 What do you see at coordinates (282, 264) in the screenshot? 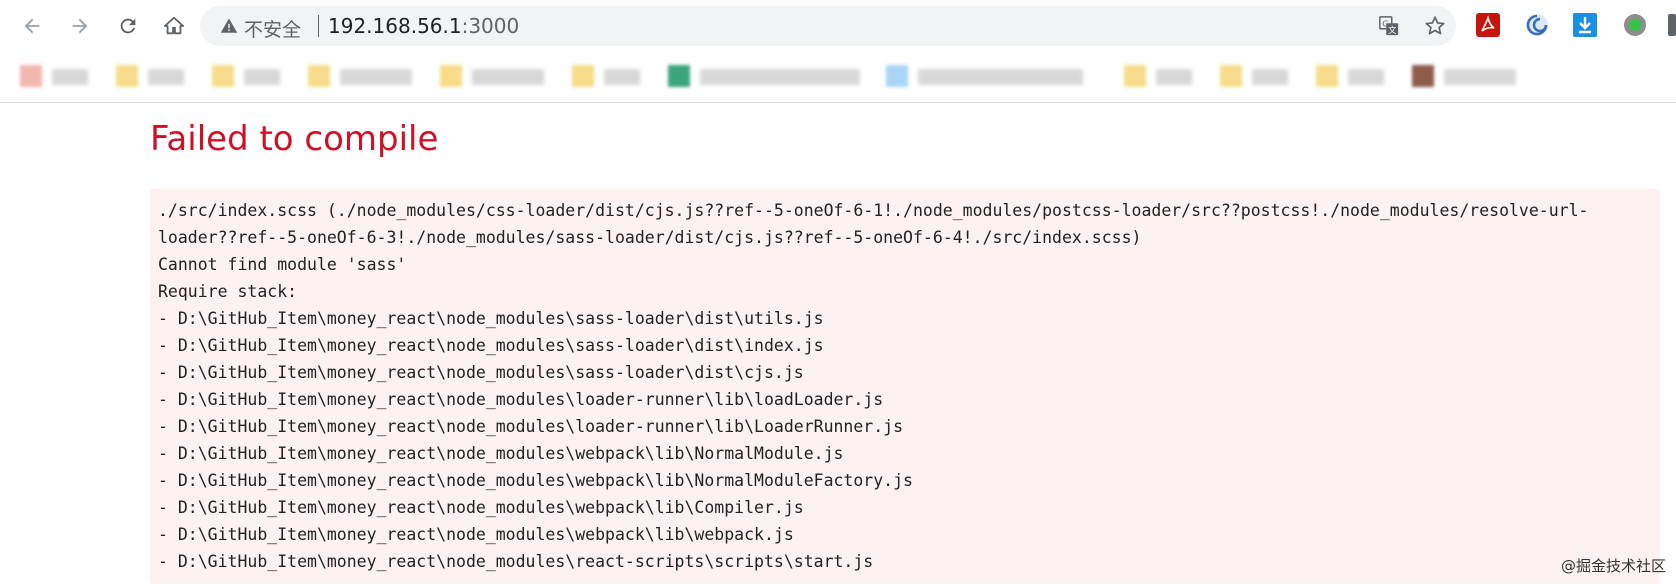
I see `error-line: Cannot find module 'sass'` at bounding box center [282, 264].